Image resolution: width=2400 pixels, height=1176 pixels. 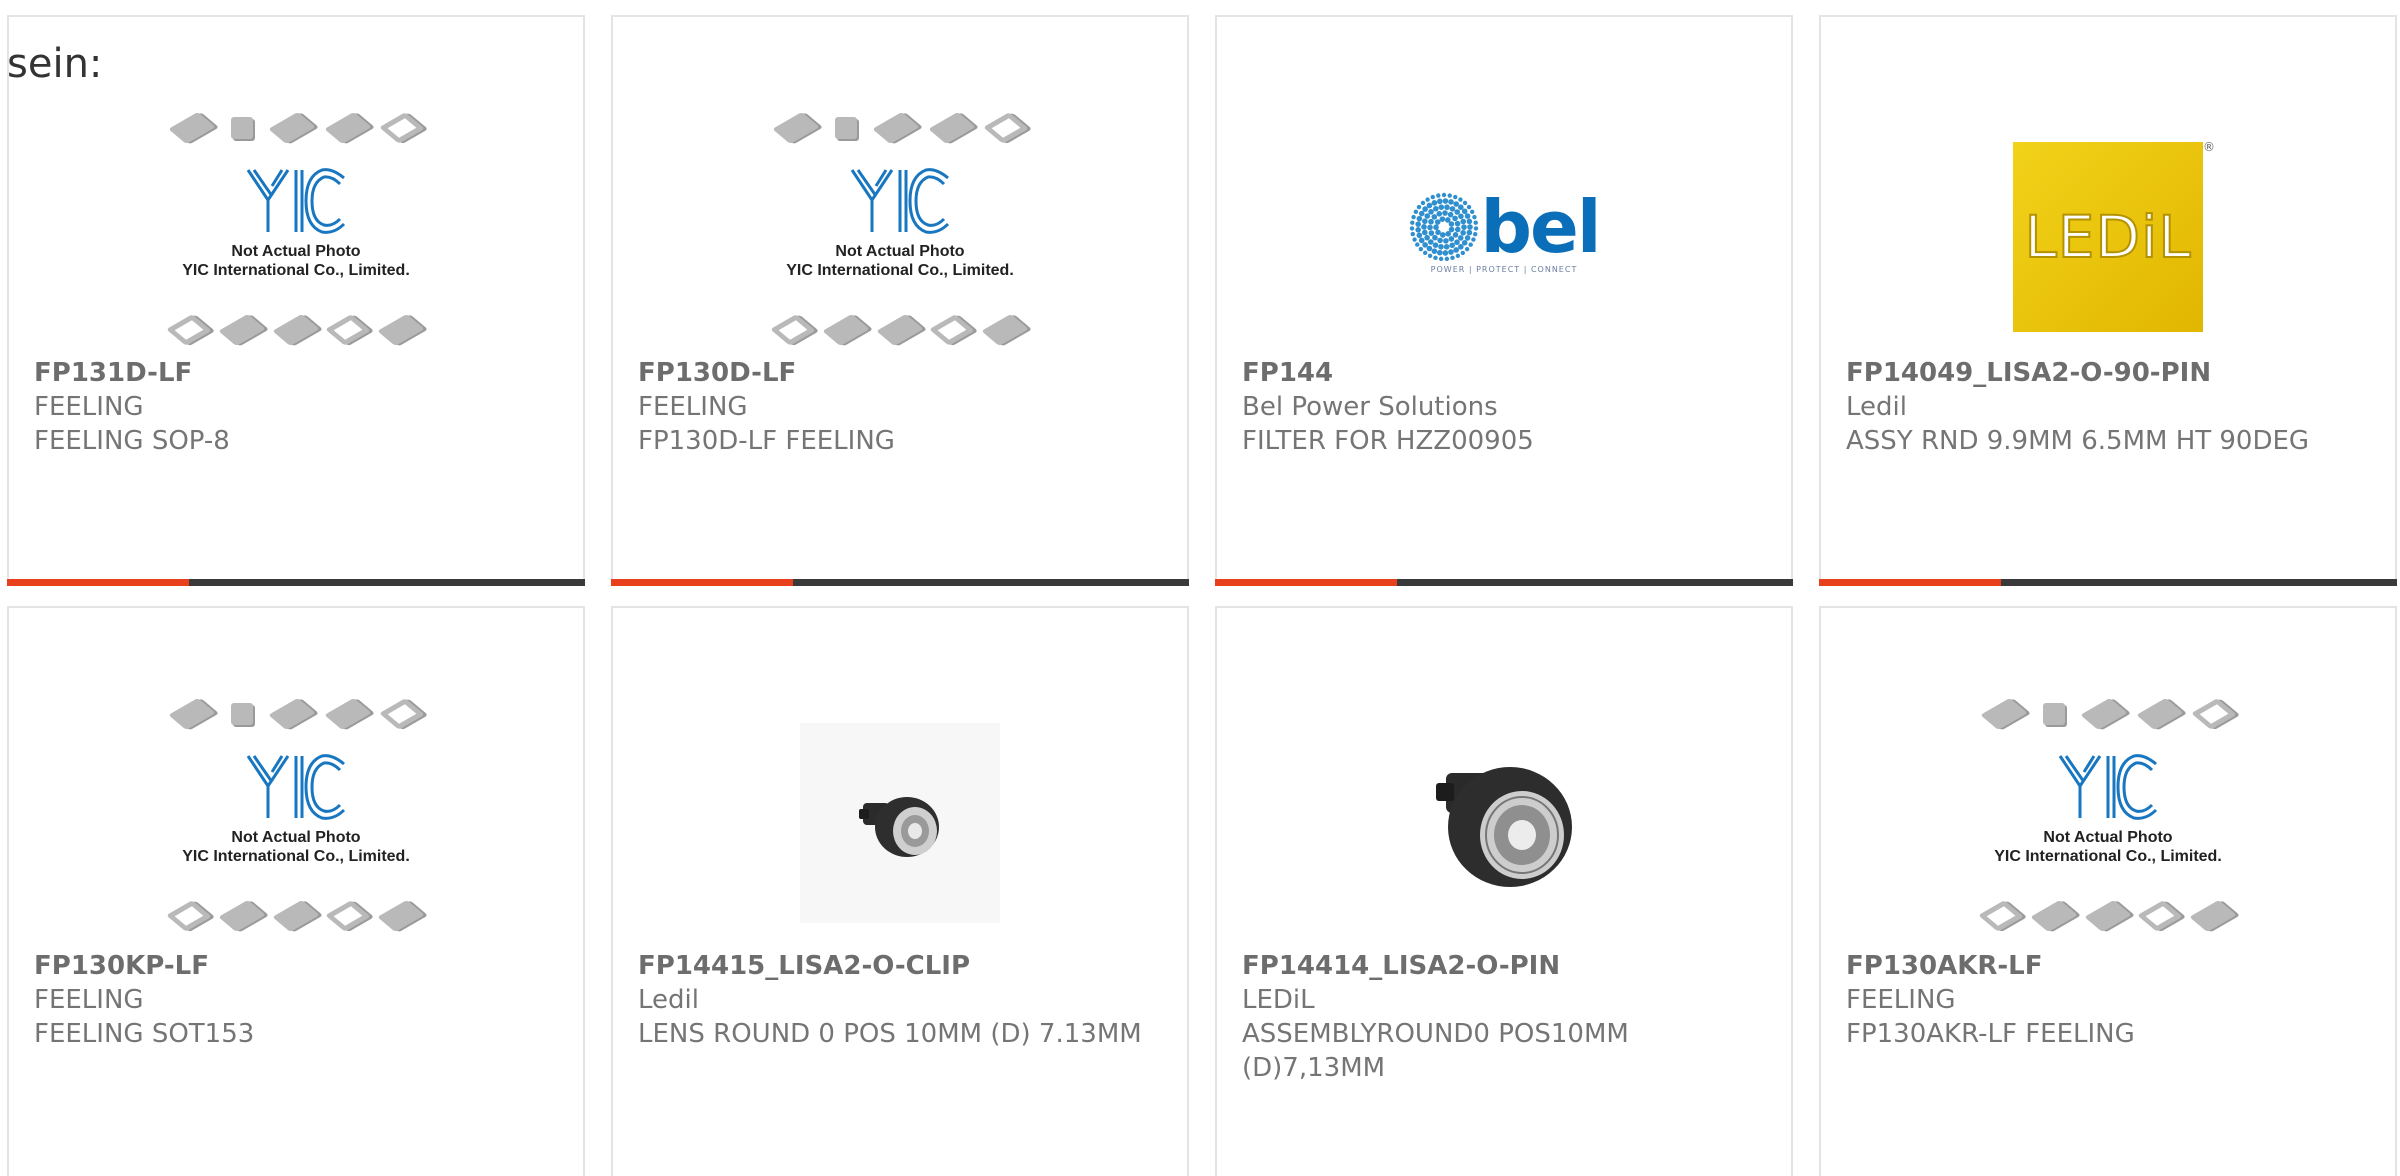 What do you see at coordinates (298, 1000) in the screenshot?
I see `product-info: FP130KP-LF FEELING FEELING SOT153` at bounding box center [298, 1000].